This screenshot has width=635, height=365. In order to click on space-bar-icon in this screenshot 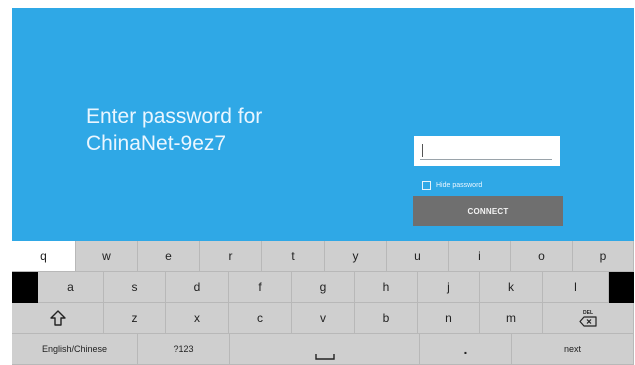, I will do `click(324, 357)`.